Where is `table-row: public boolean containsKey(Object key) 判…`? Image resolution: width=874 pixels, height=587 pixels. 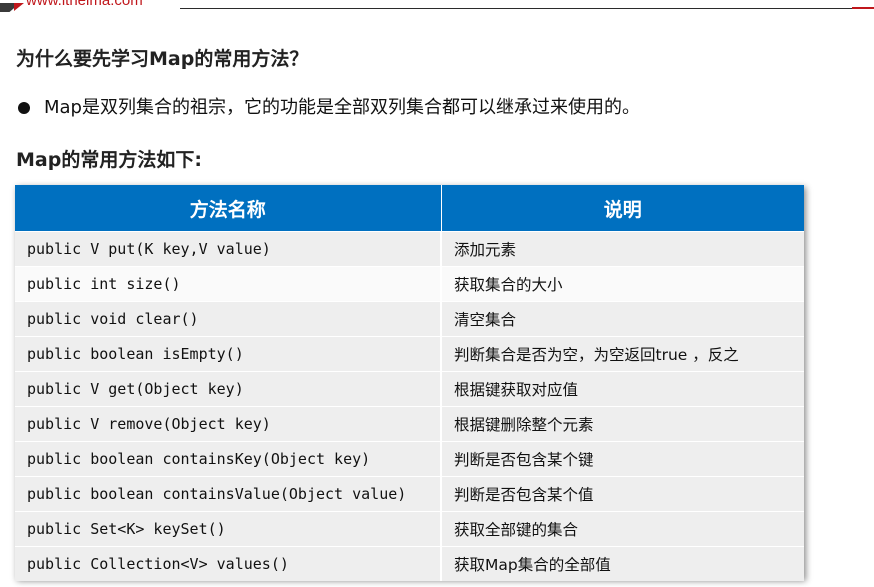
table-row: public boolean containsKey(Object key) 判… is located at coordinates (409, 459).